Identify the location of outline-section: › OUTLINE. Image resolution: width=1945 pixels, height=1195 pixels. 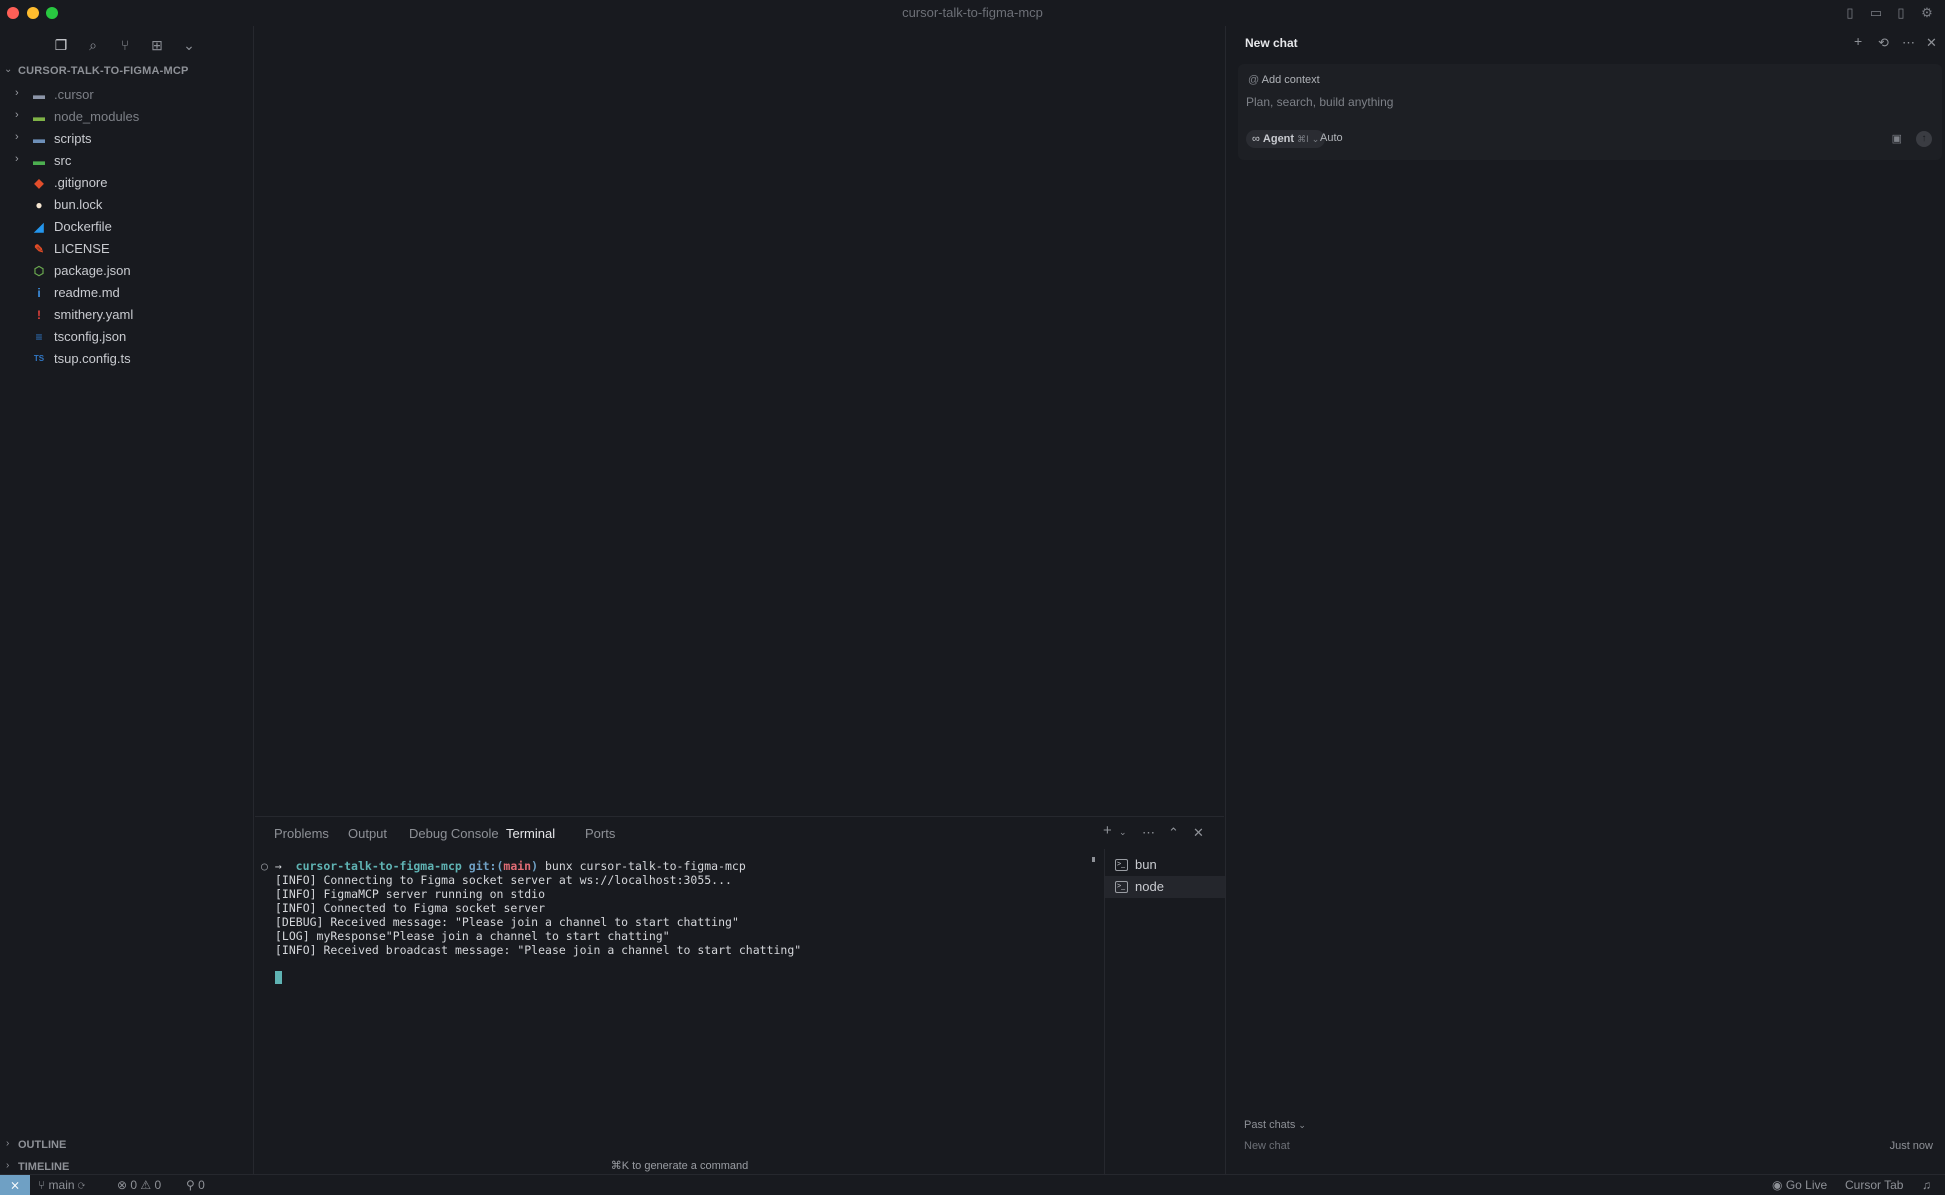
(126, 1145).